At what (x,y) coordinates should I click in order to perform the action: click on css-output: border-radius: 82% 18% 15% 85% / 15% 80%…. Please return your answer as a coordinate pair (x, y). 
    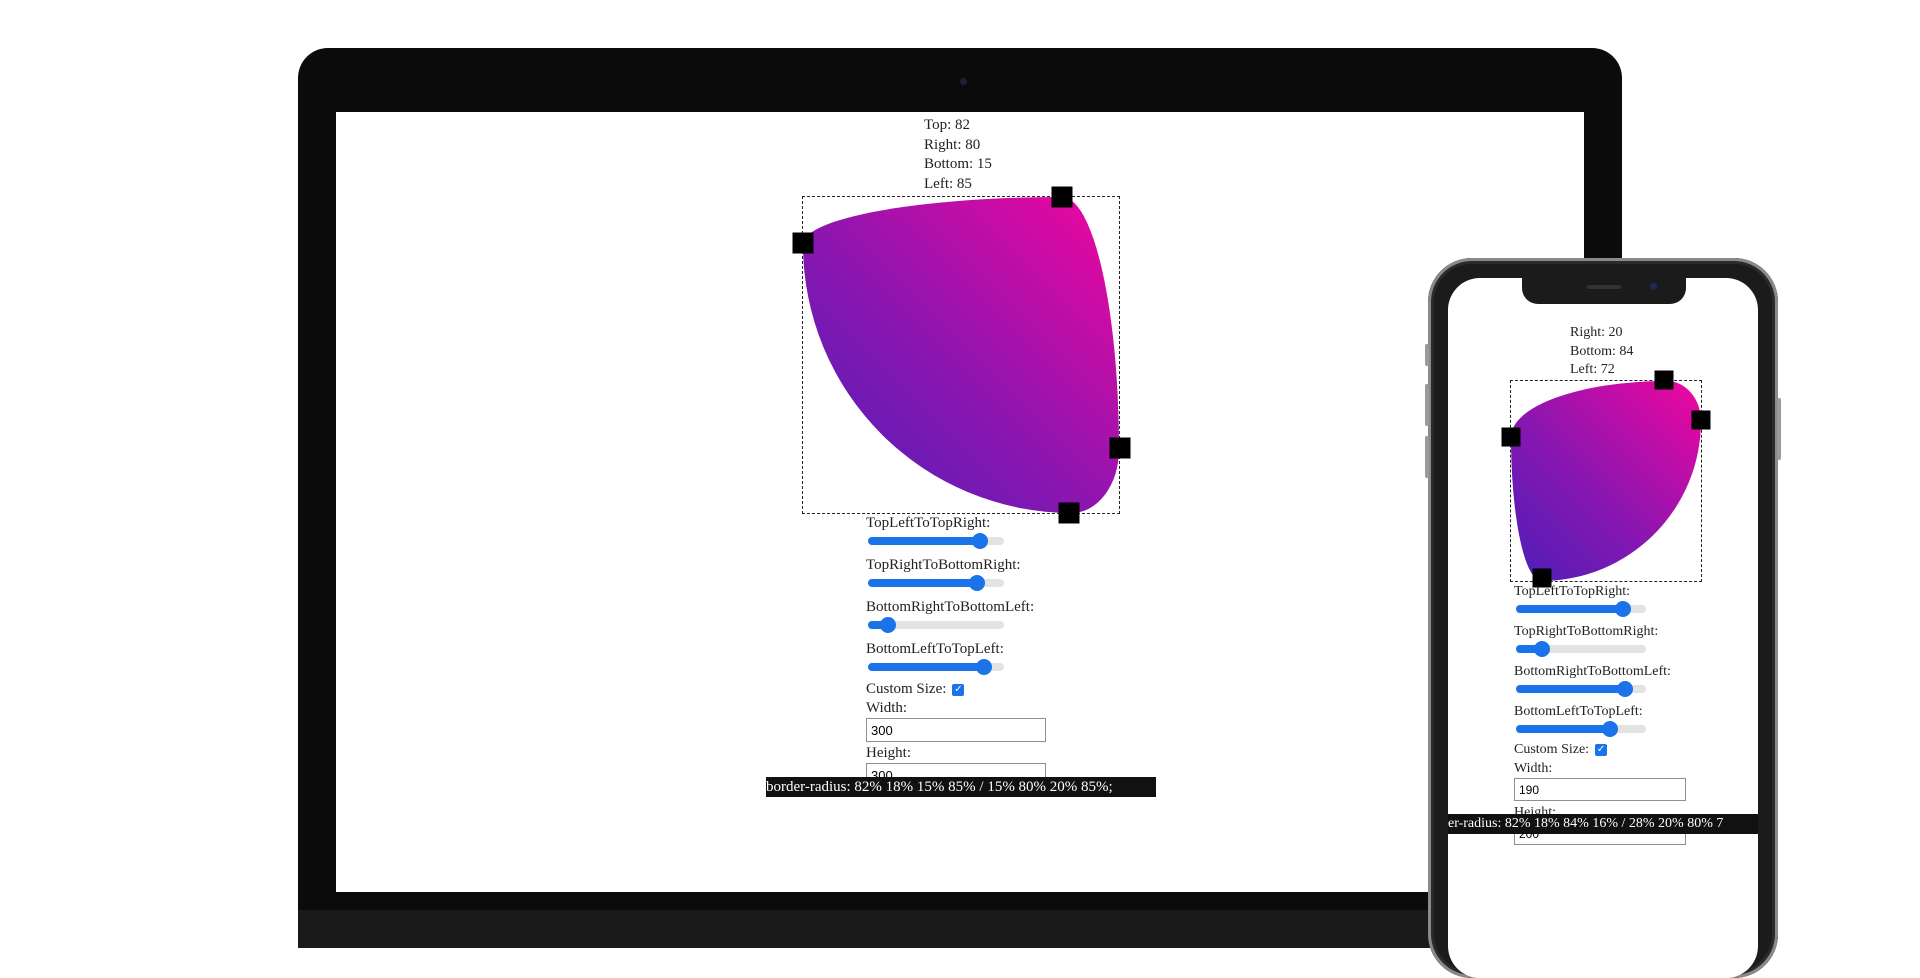
    Looking at the image, I should click on (961, 787).